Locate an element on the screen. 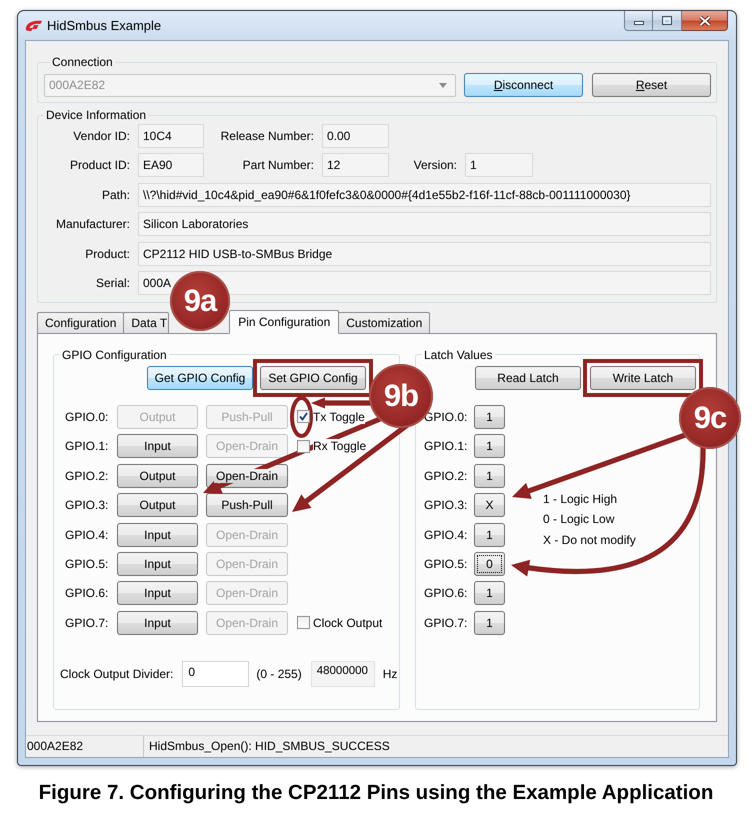 Image resolution: width=752 pixels, height=816 pixels. read-only-field: \\?\hid#vid_10c4&pid_ea90#6&1f0fefc3&0&0000#{4d1e55b2-f16f-11cf-88cb-001111000030} is located at coordinates (424, 194).